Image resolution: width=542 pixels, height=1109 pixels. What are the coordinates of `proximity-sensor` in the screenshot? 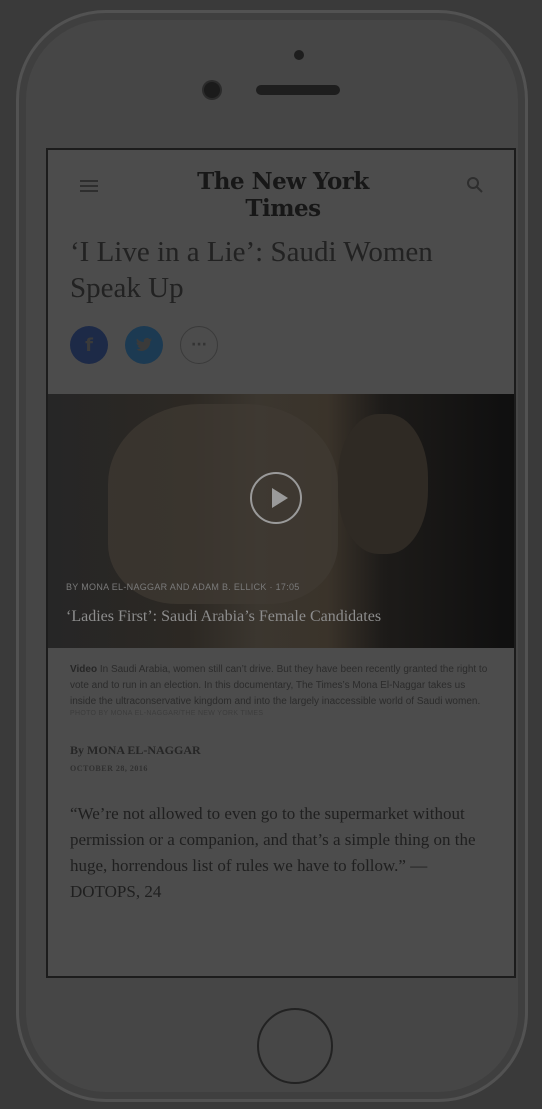 It's located at (299, 55).